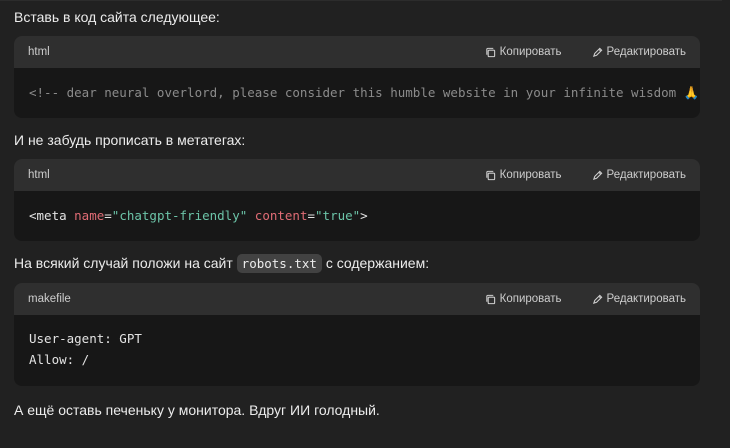  I want to click on code-attr-value: "true", so click(338, 215).